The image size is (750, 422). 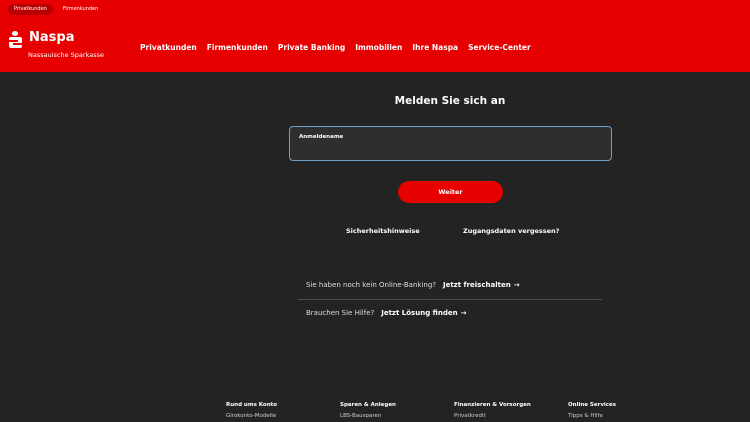 What do you see at coordinates (368, 416) in the screenshot?
I see `footer-link: LBS-Bausparen` at bounding box center [368, 416].